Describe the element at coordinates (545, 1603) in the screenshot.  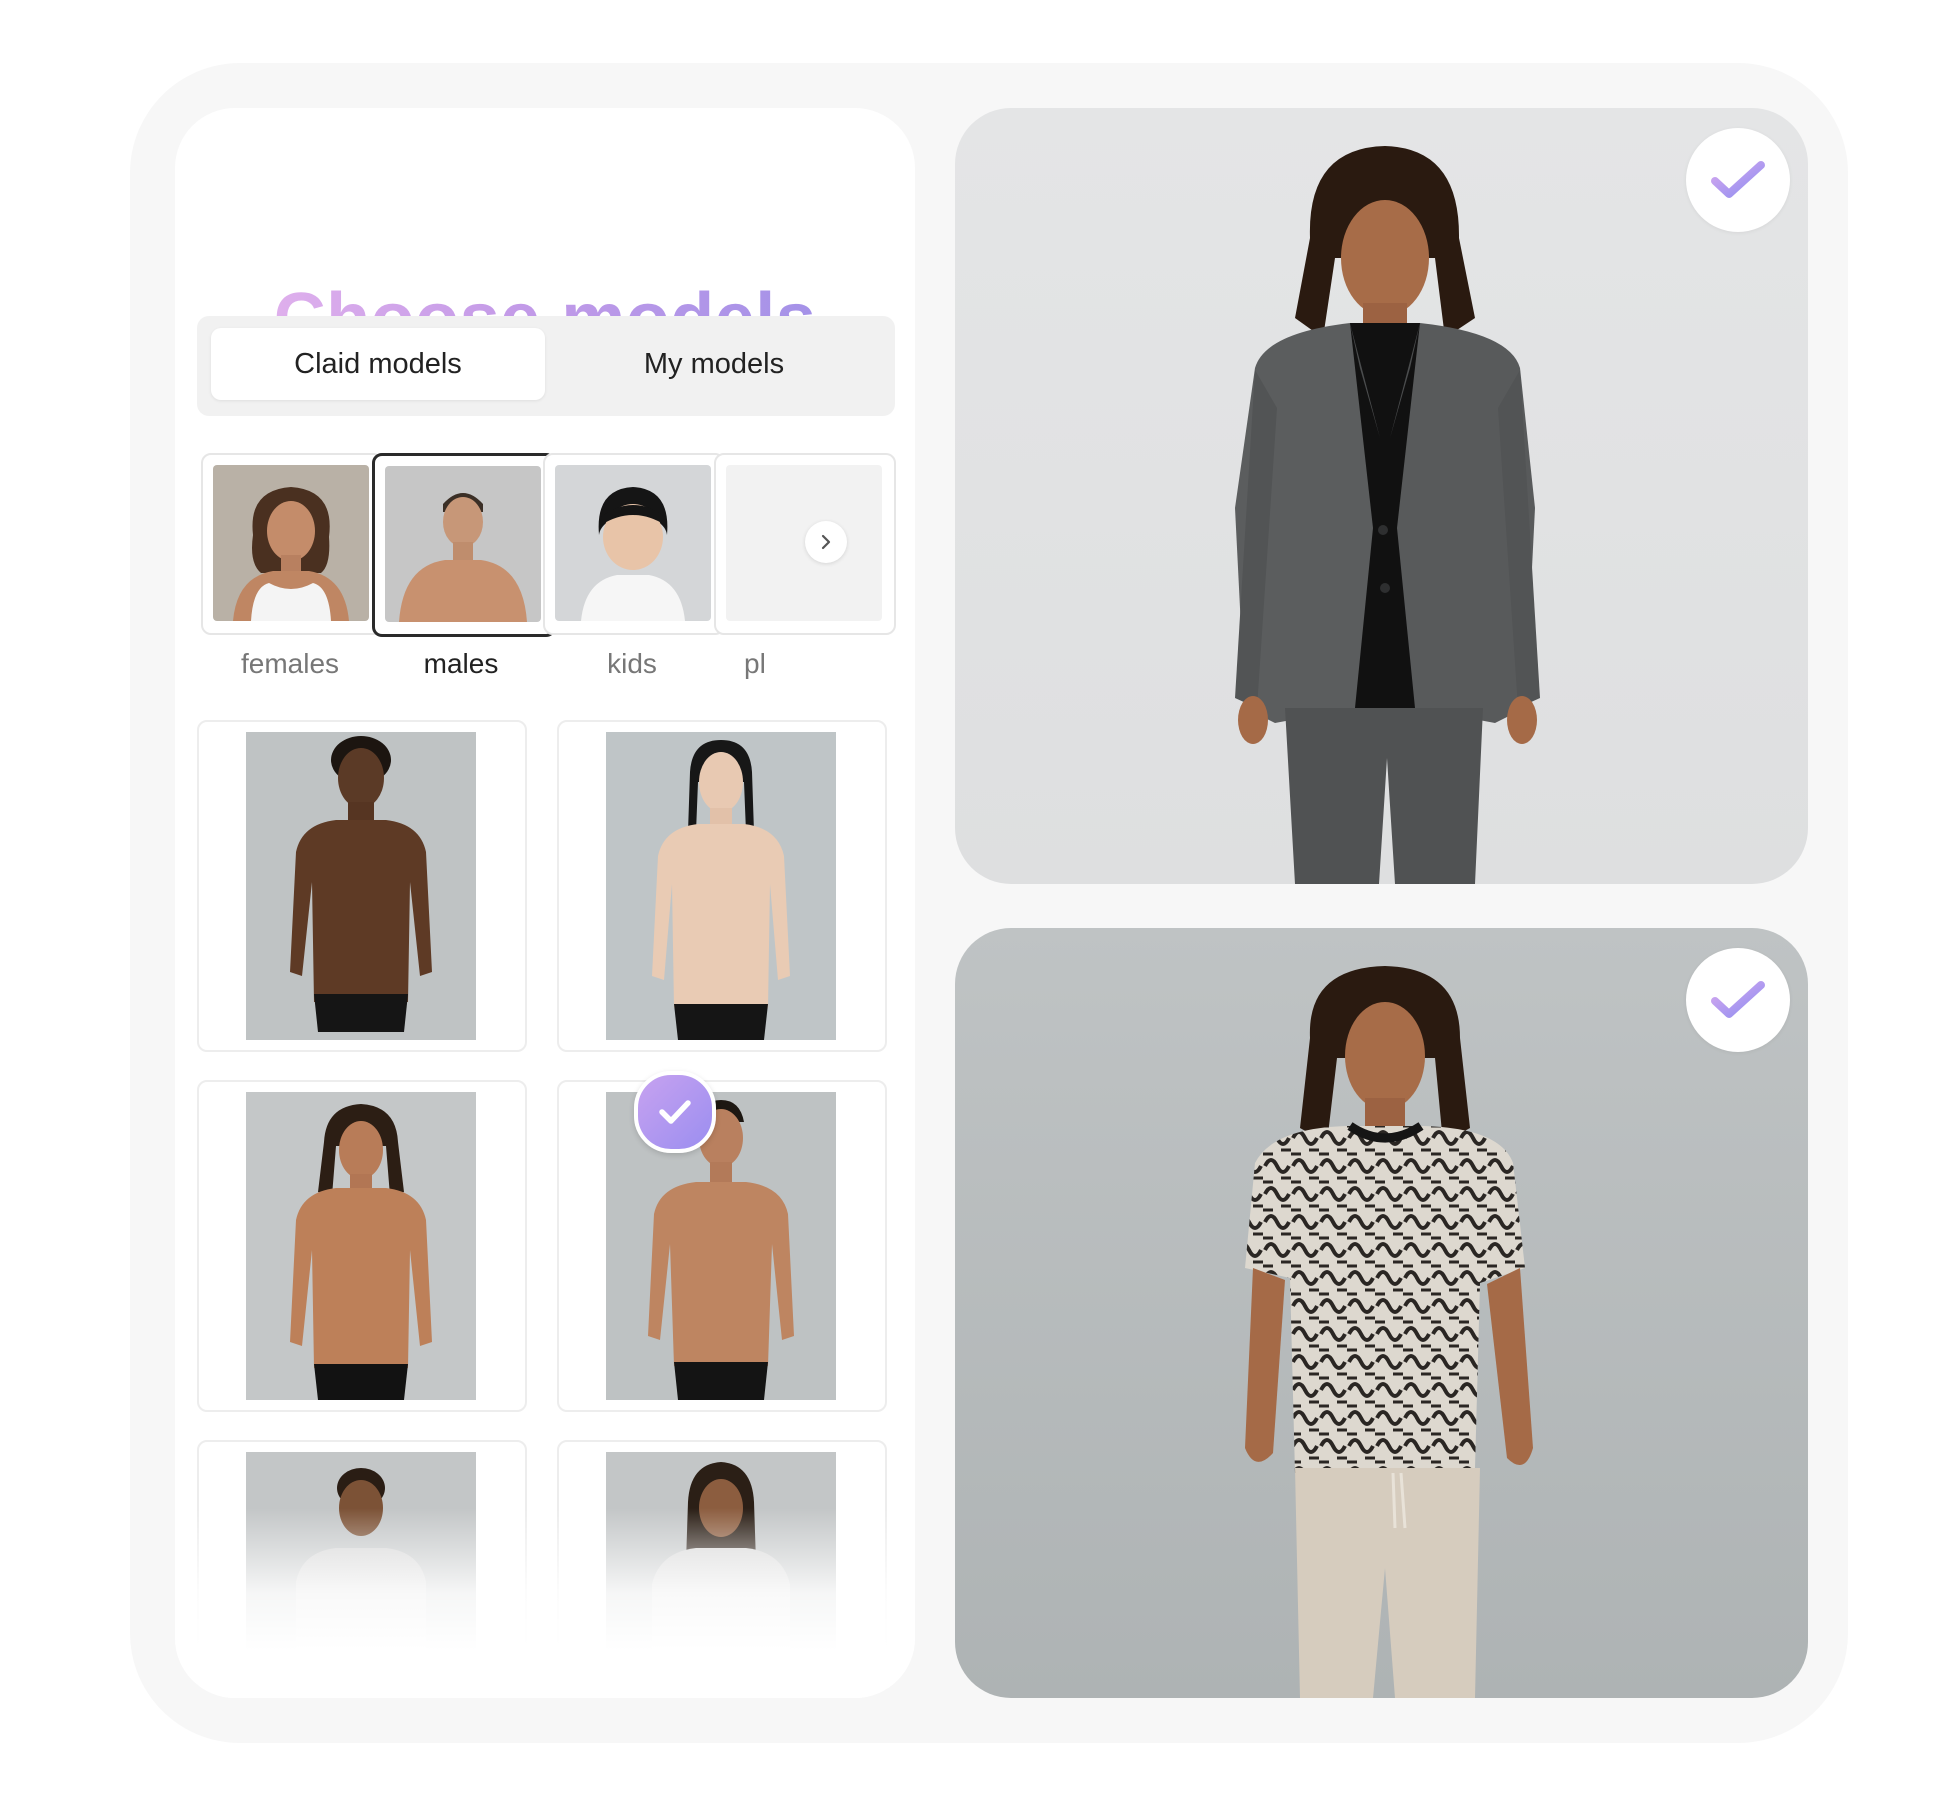
I see `list-fade-overlay` at that location.